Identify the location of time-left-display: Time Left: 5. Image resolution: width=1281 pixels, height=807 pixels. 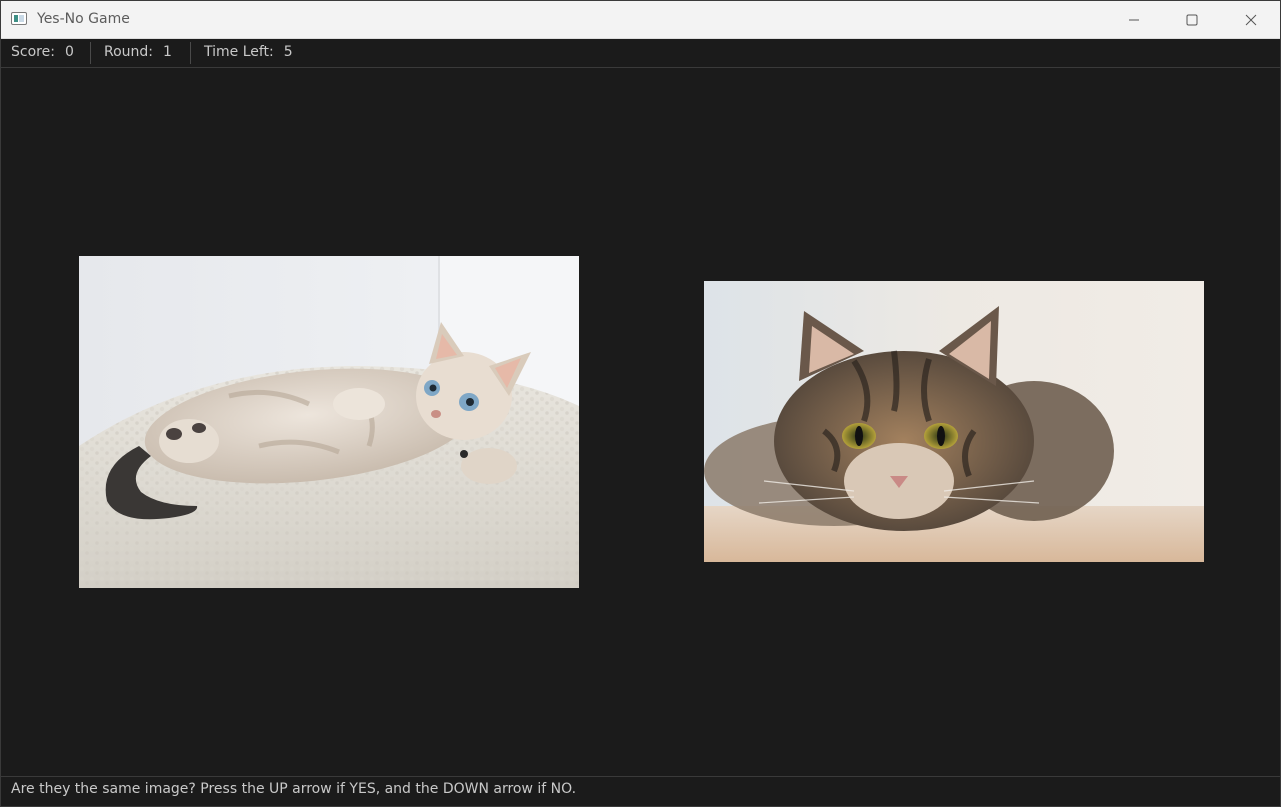
(248, 52).